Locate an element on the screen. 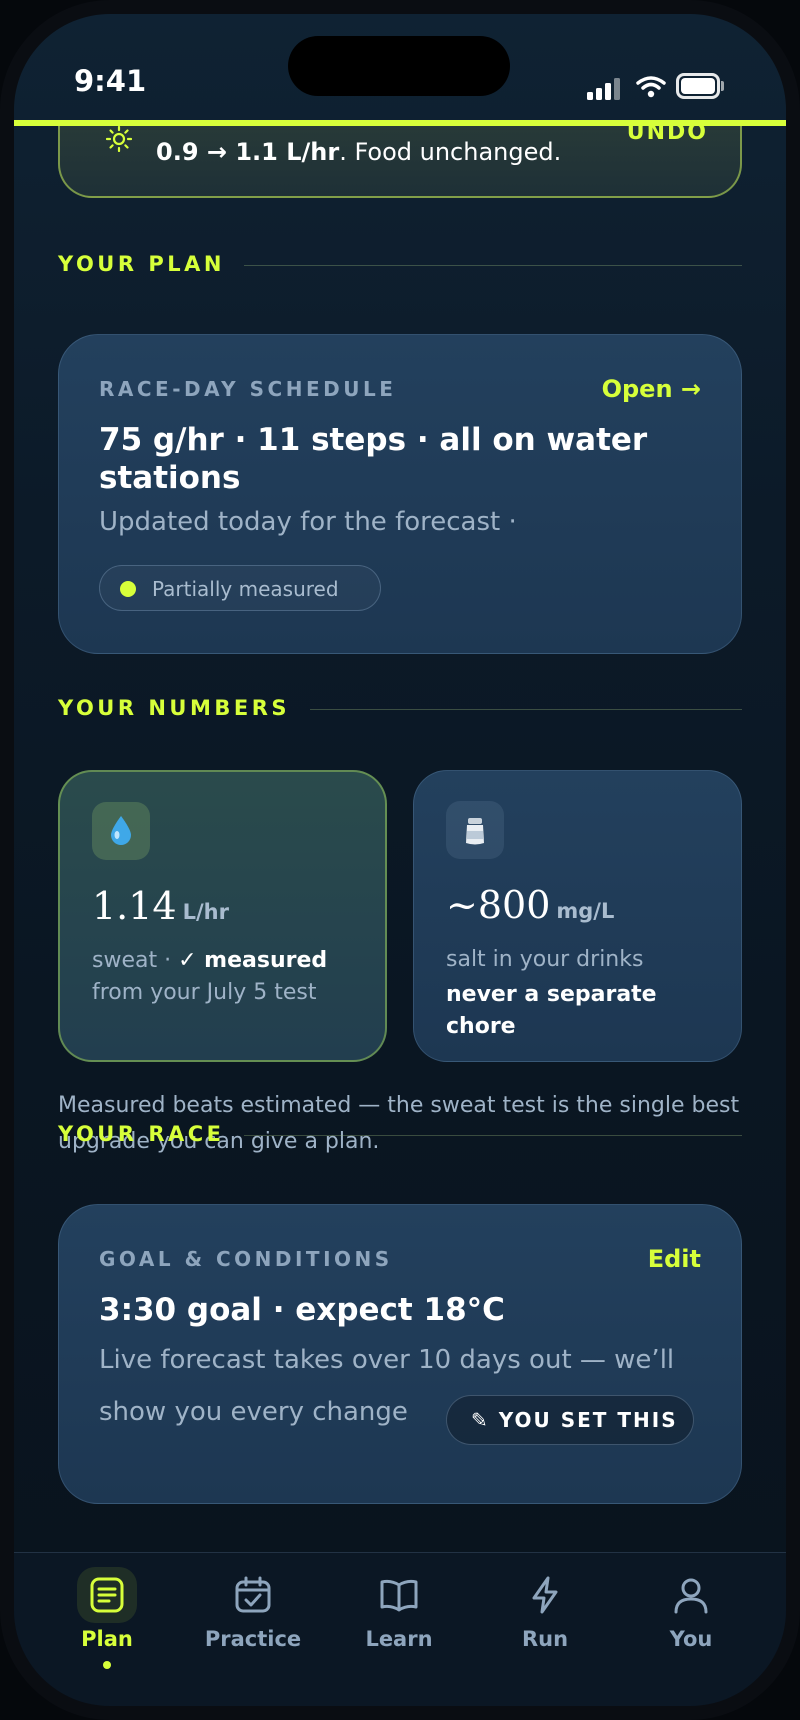 The image size is (800, 1720). measured-badge: ✓ measured is located at coordinates (253, 960).